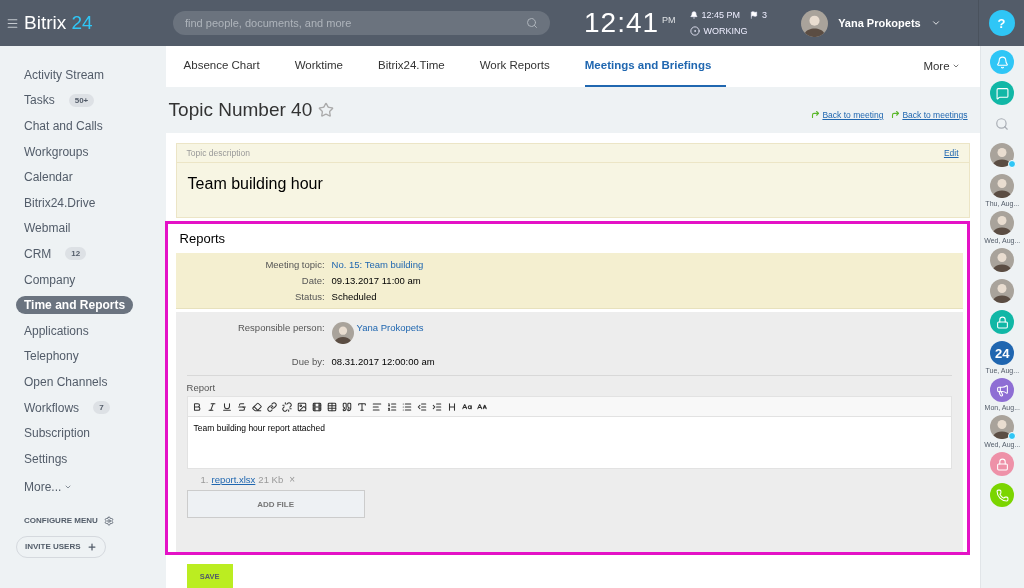 Image resolution: width=1024 pixels, height=588 pixels. Describe the element at coordinates (847, 114) in the screenshot. I see `back-link: Back to meeting` at that location.